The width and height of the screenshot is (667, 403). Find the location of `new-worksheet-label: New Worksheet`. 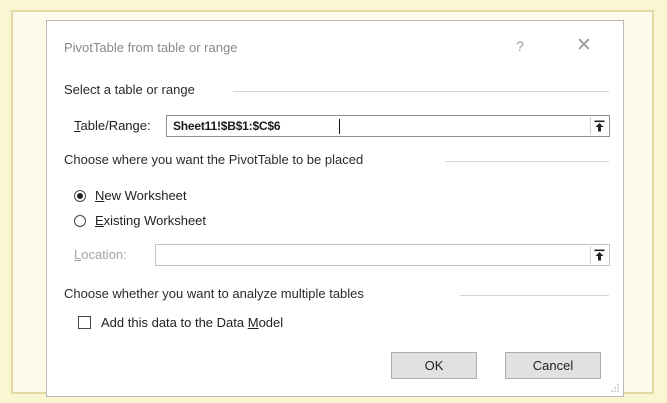

new-worksheet-label: New Worksheet is located at coordinates (141, 195).